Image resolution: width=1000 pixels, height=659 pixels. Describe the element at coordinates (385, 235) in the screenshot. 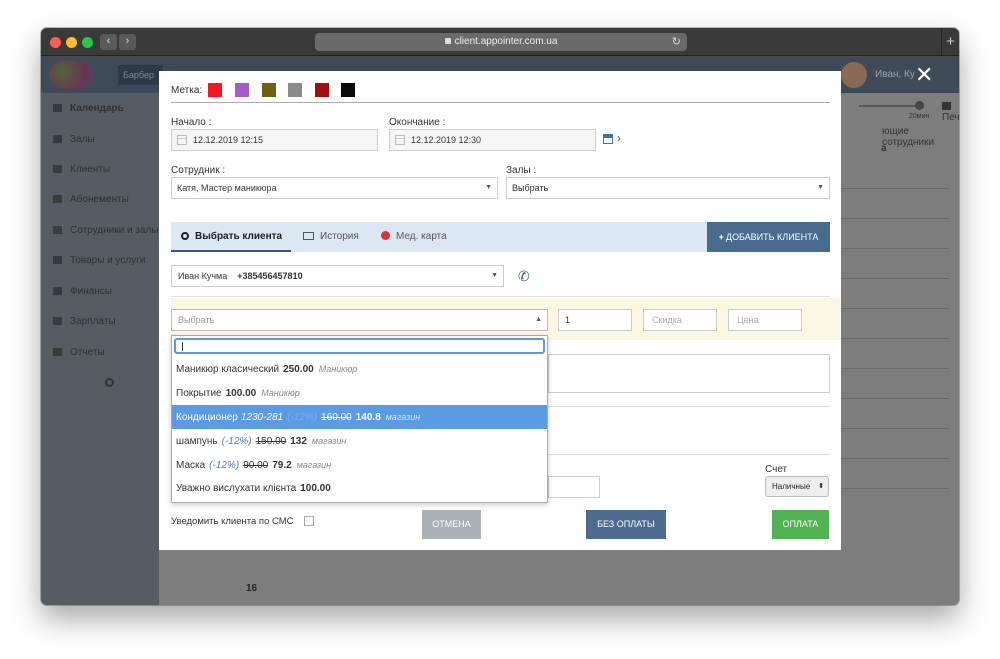

I see `plus-circle-icon` at that location.